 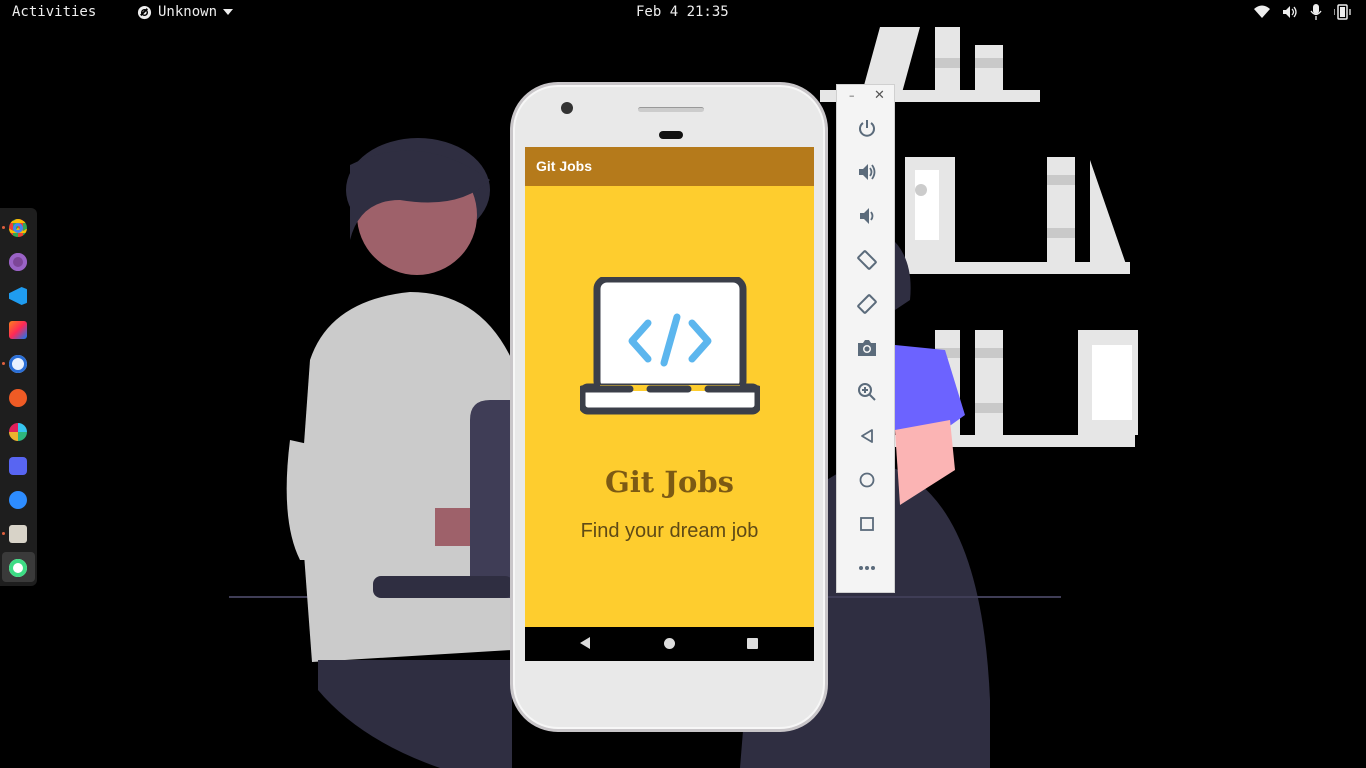 What do you see at coordinates (585, 643) in the screenshot?
I see `nav-back-icon` at bounding box center [585, 643].